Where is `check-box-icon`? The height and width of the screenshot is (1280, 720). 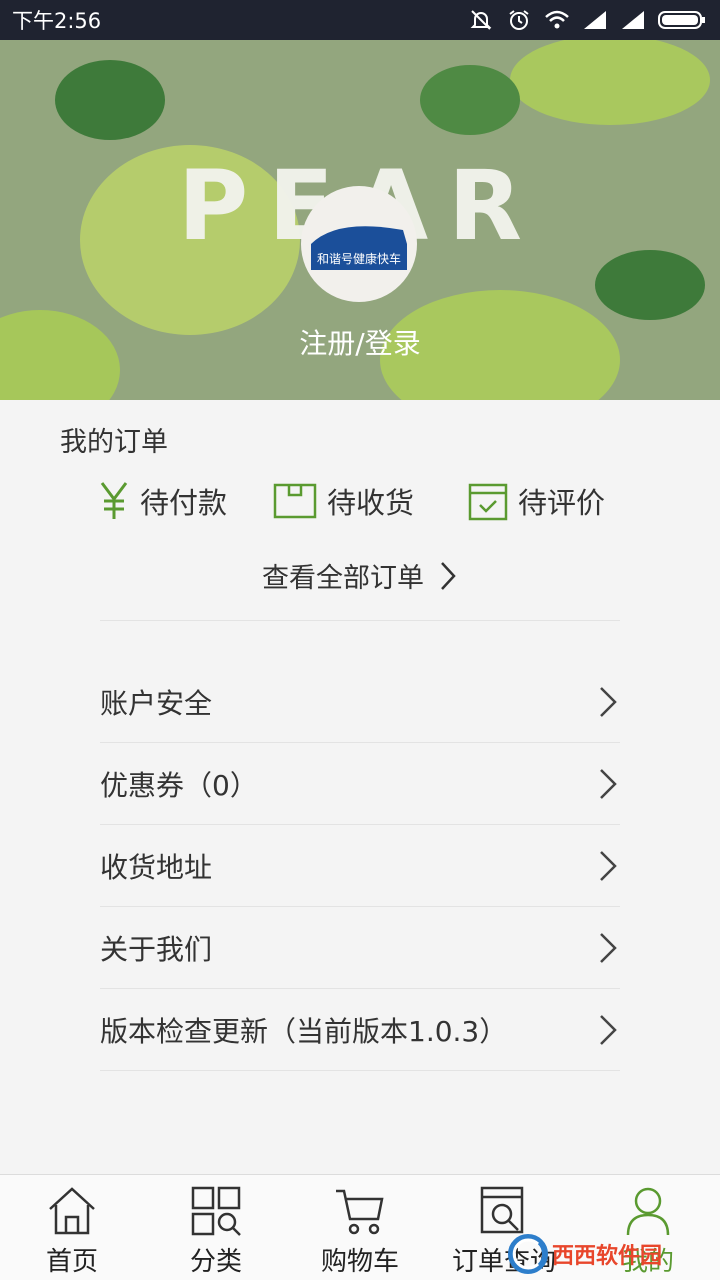
check-box-icon is located at coordinates (488, 502).